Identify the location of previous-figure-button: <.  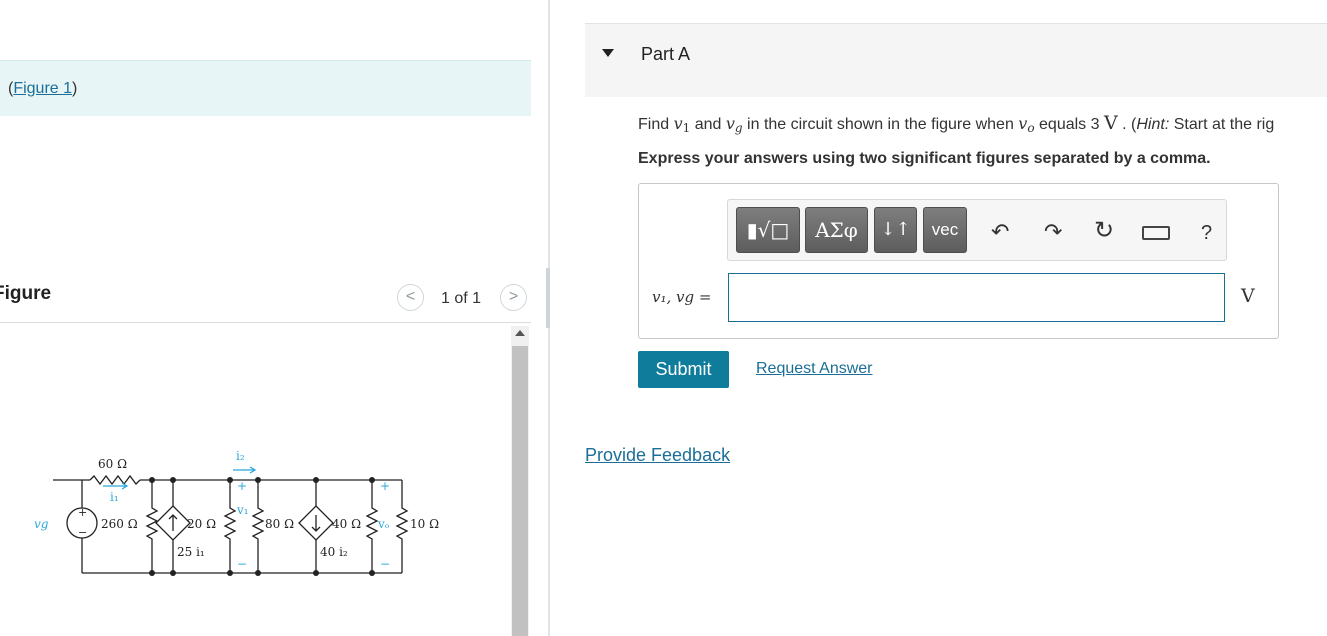
(410, 297).